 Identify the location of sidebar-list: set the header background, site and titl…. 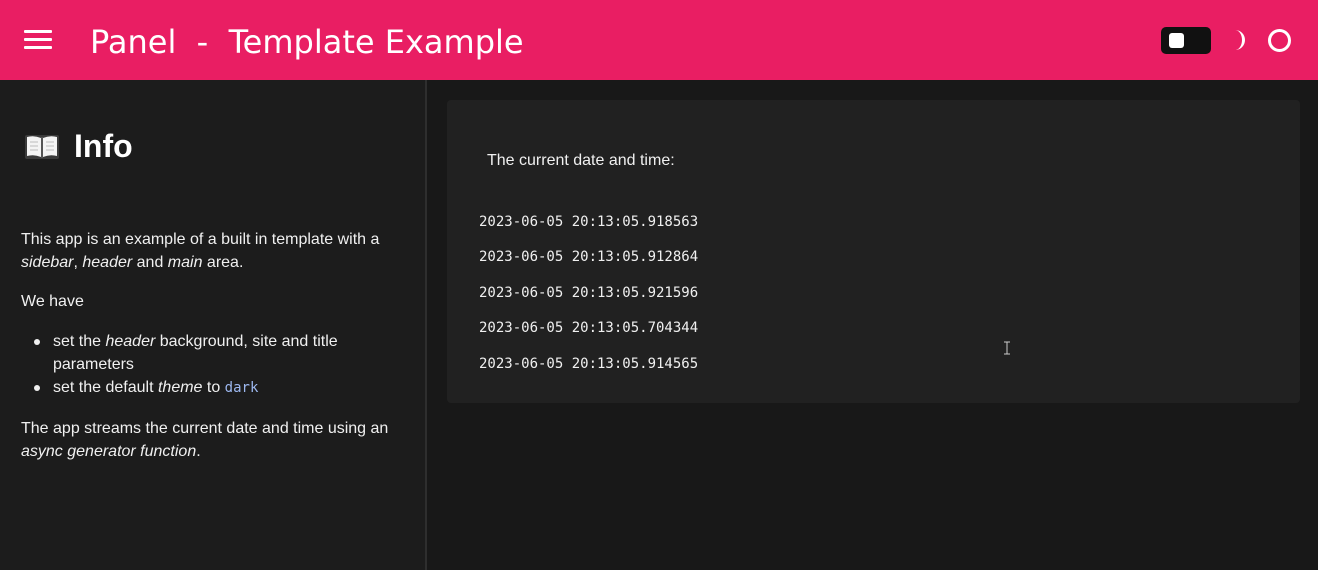
(216, 365).